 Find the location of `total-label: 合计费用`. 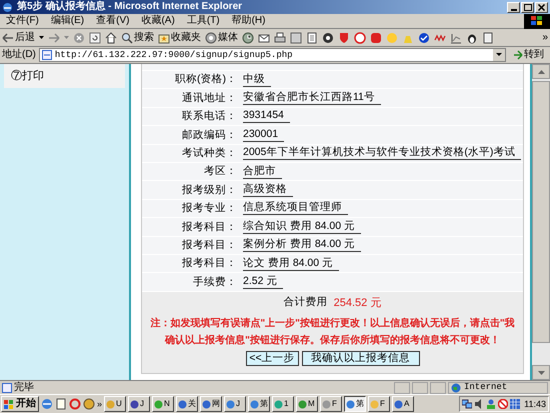

total-label: 合计费用 is located at coordinates (306, 302).